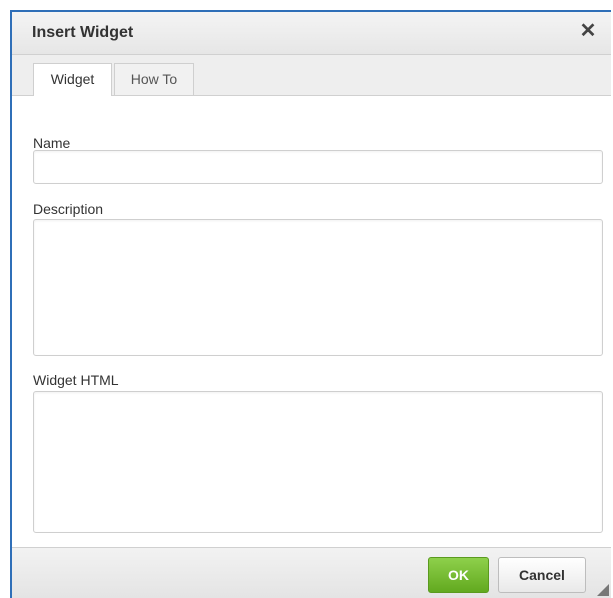 This screenshot has width=613, height=598. Describe the element at coordinates (68, 209) in the screenshot. I see `description-label: Description` at that location.